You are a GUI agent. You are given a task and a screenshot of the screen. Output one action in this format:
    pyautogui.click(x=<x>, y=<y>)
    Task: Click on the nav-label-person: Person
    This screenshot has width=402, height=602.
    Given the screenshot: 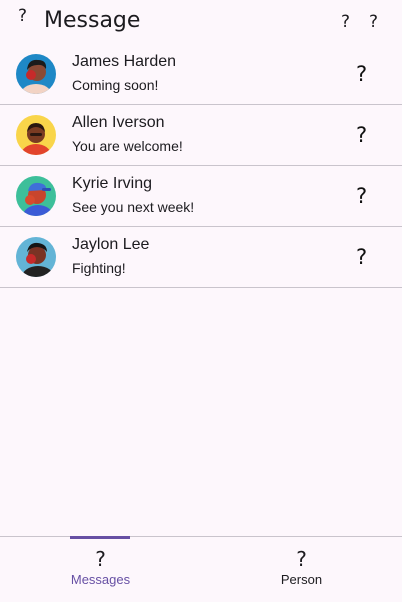 What is the action you would take?
    pyautogui.click(x=301, y=579)
    